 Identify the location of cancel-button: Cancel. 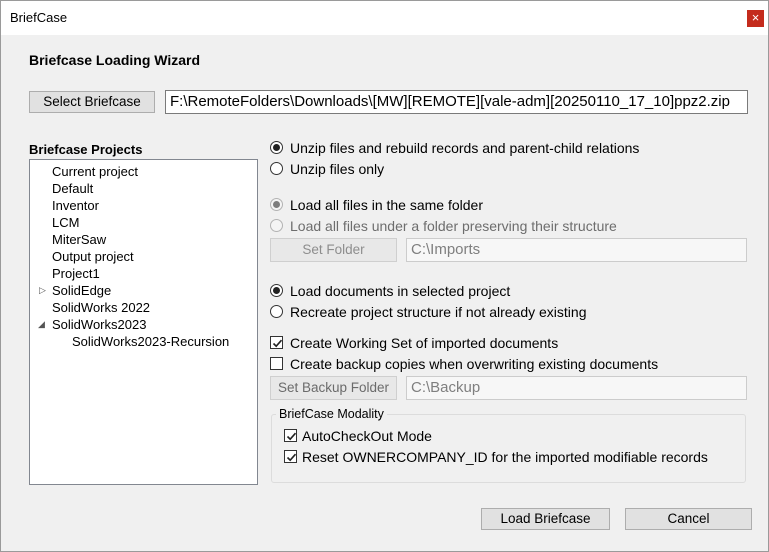
(688, 519).